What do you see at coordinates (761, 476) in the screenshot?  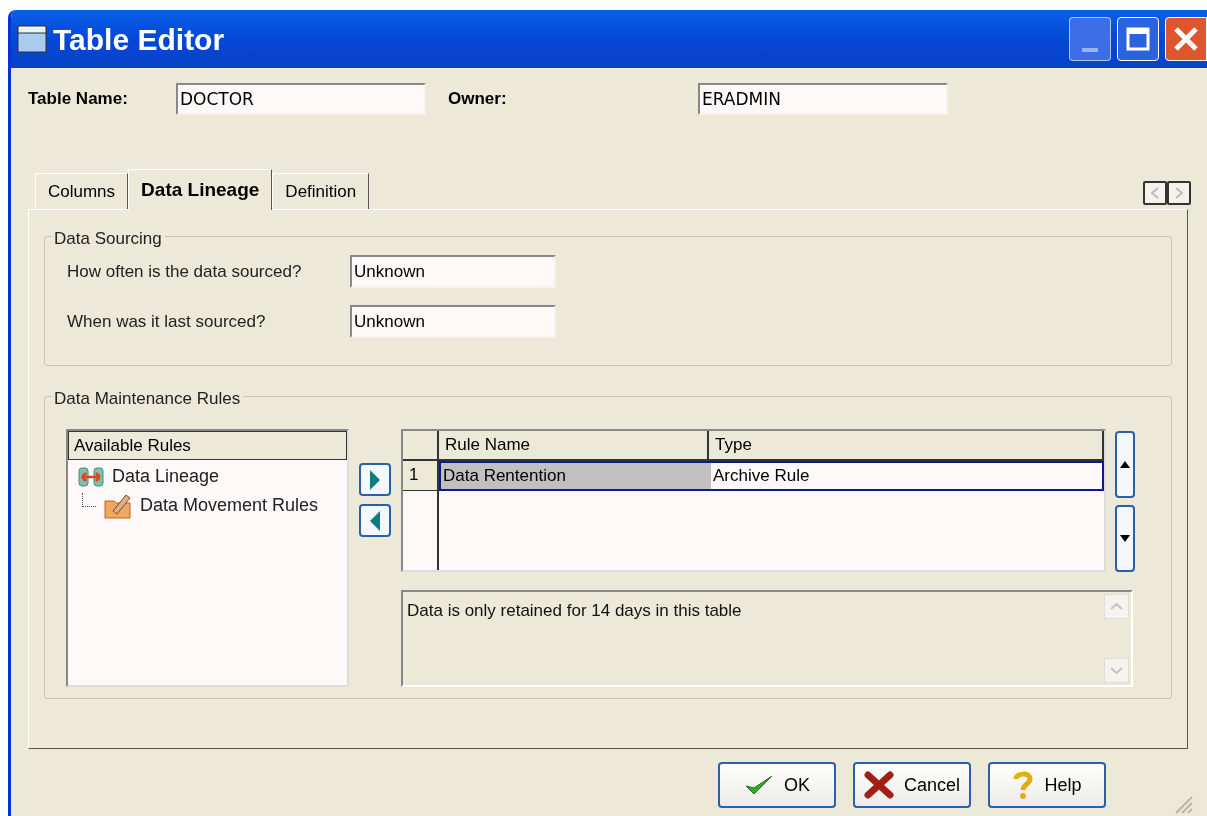 I see `table-cell-text: Archive Rule` at bounding box center [761, 476].